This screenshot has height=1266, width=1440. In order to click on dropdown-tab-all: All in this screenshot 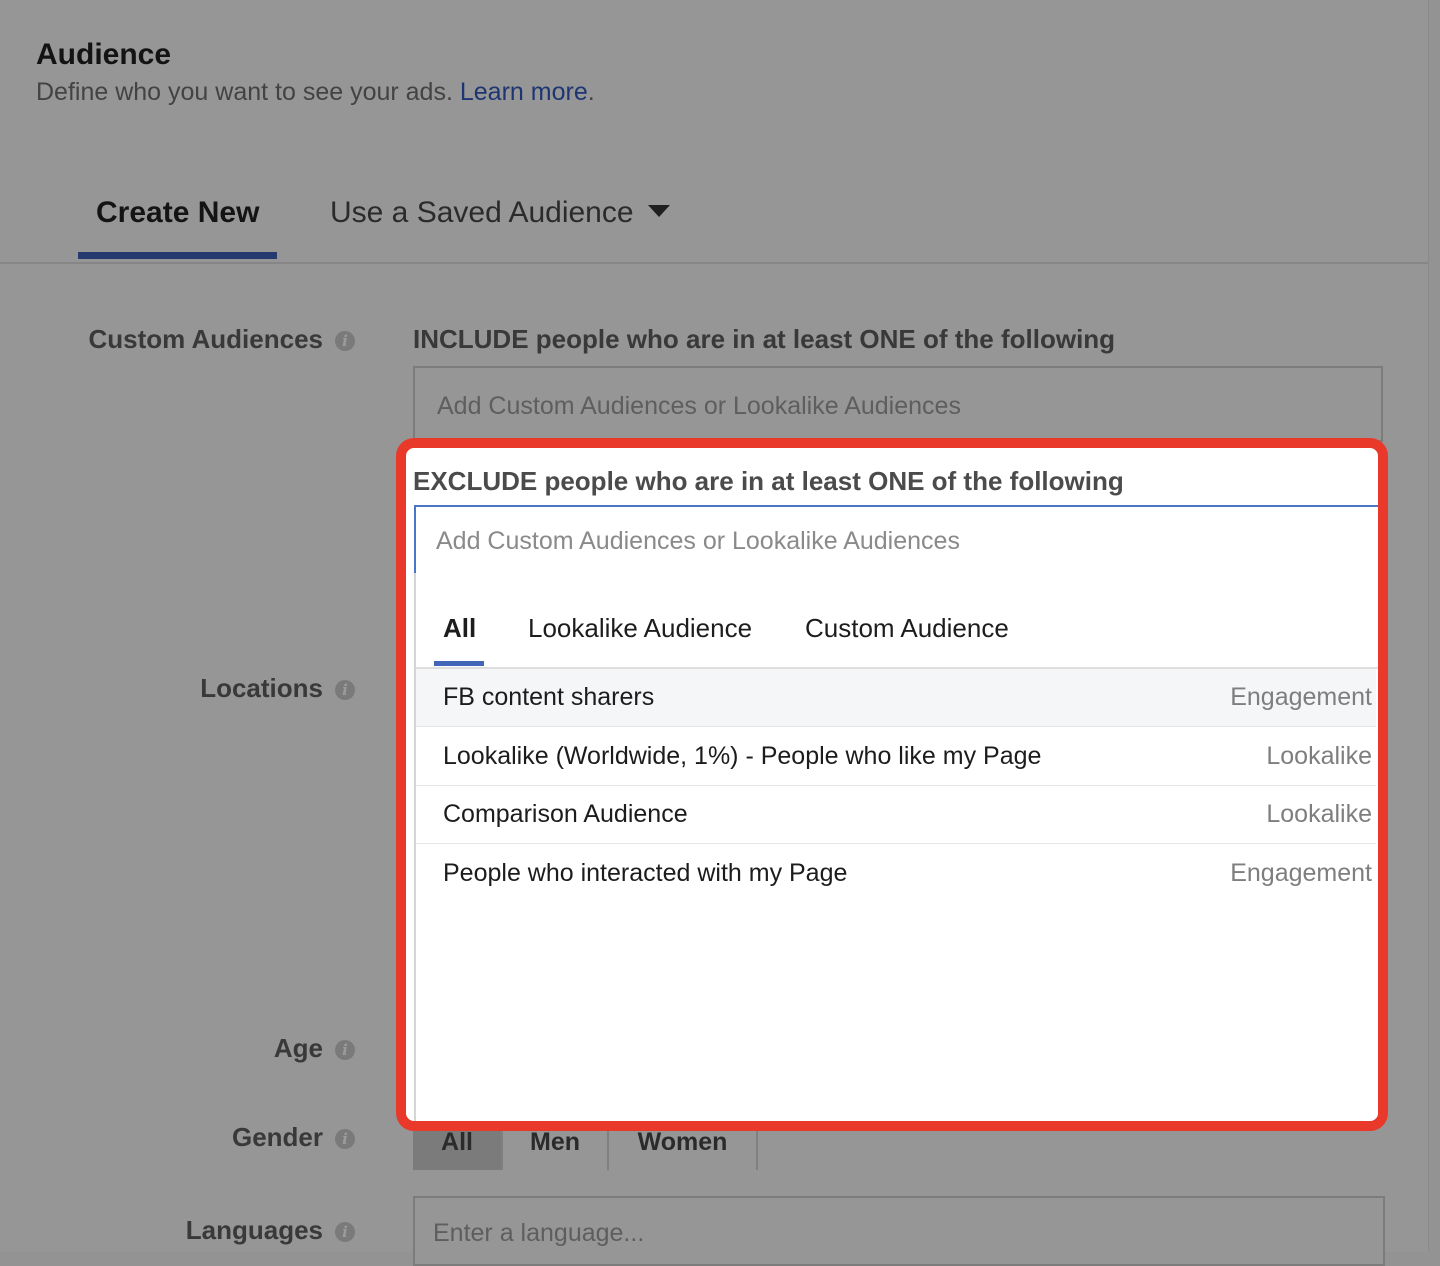, I will do `click(459, 628)`.